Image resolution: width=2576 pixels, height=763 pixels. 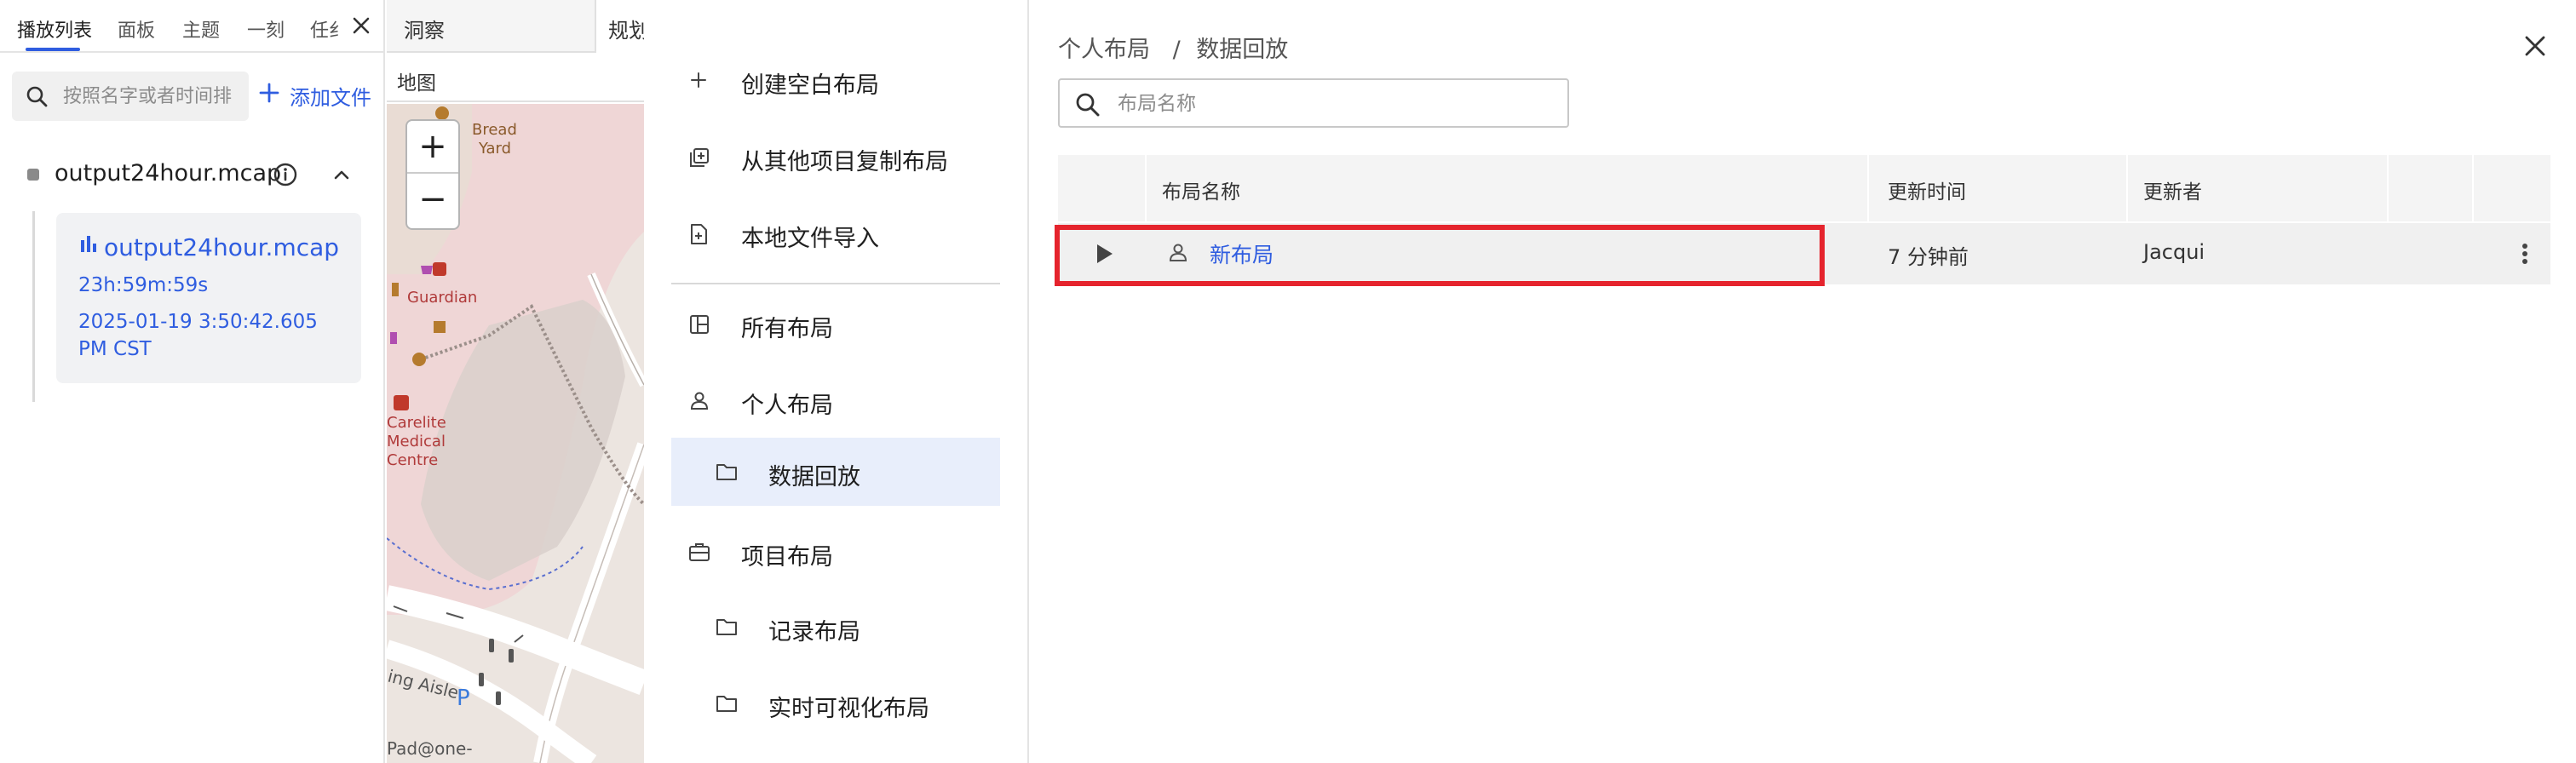 I want to click on playlist-search-input, so click(x=154, y=96).